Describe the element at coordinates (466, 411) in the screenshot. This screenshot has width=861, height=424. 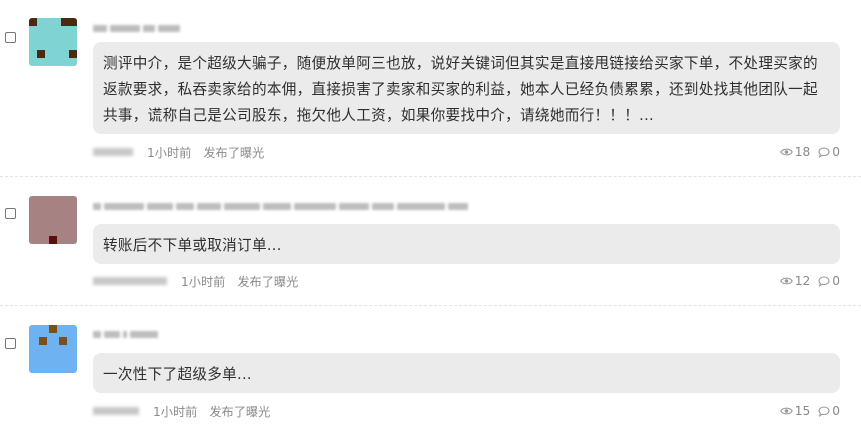
I see `post-meta: 1小时前 发布了曝光 15 0` at that location.